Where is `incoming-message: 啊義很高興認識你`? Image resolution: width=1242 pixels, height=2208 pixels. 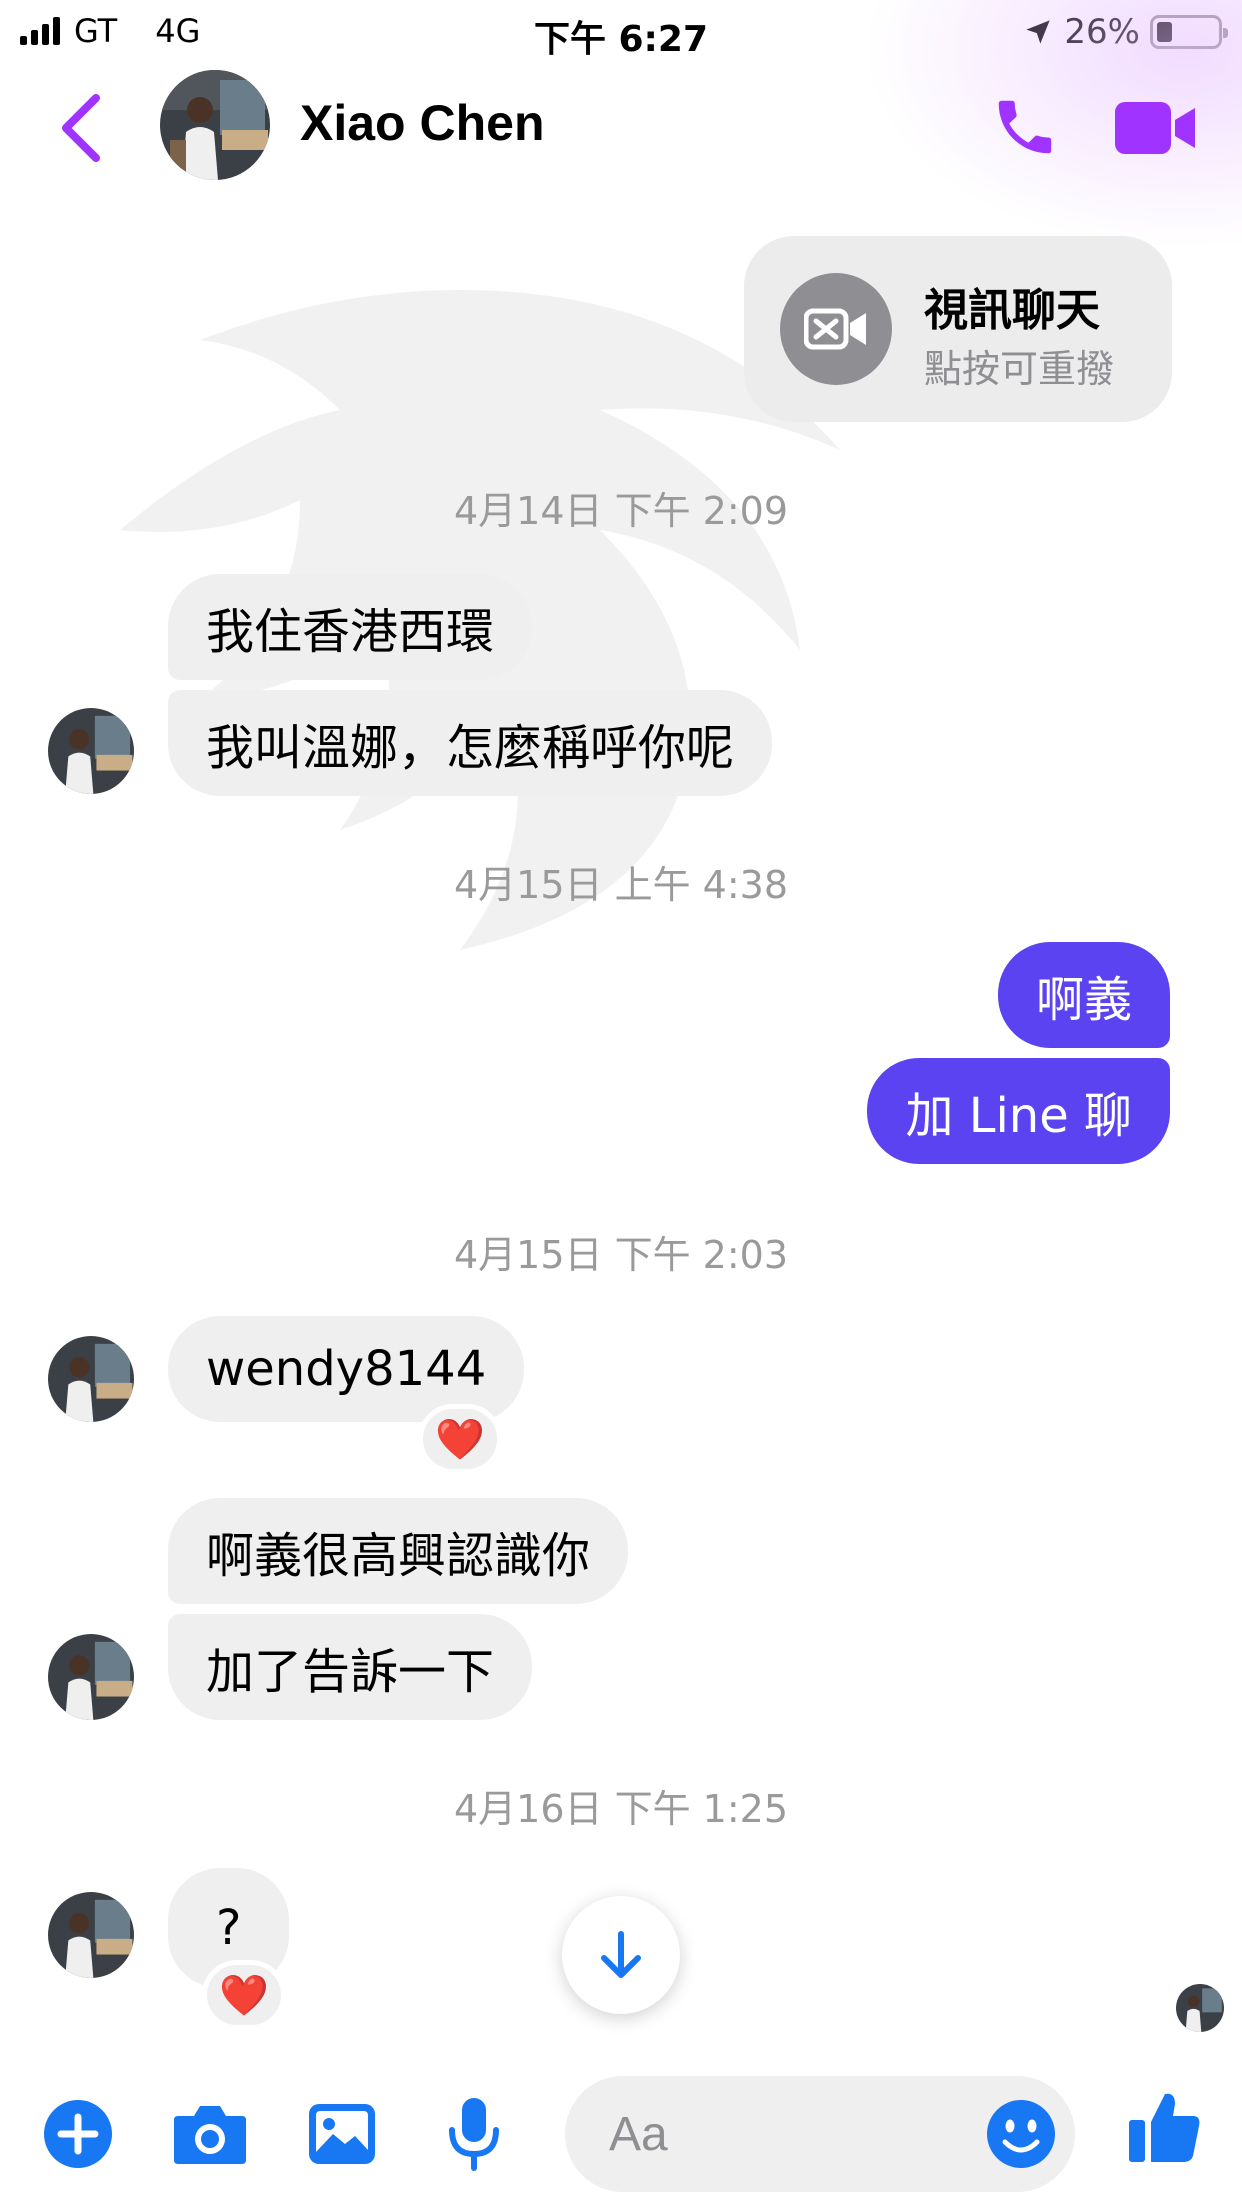
incoming-message: 啊義很高興認識你 is located at coordinates (398, 1551).